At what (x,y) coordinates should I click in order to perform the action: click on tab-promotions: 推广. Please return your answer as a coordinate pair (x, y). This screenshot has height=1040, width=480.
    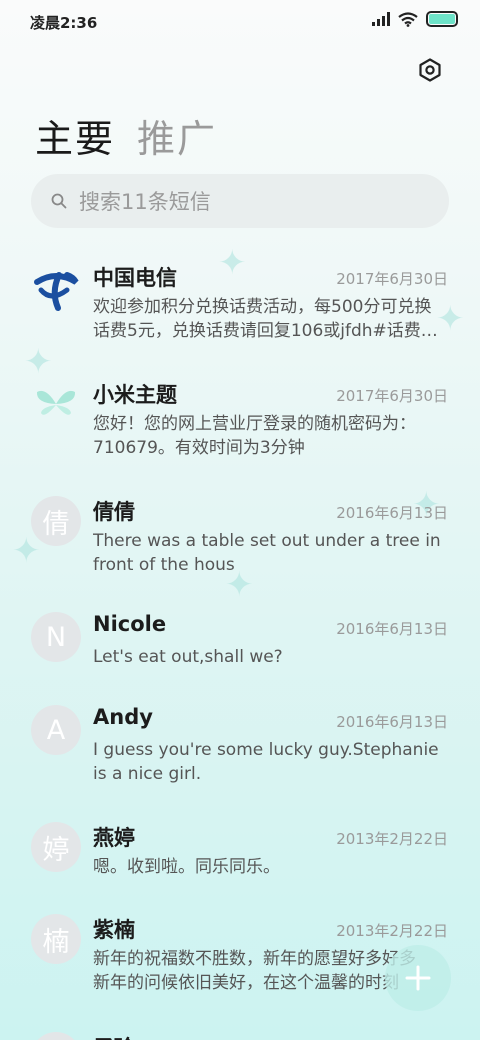
    Looking at the image, I should click on (177, 135).